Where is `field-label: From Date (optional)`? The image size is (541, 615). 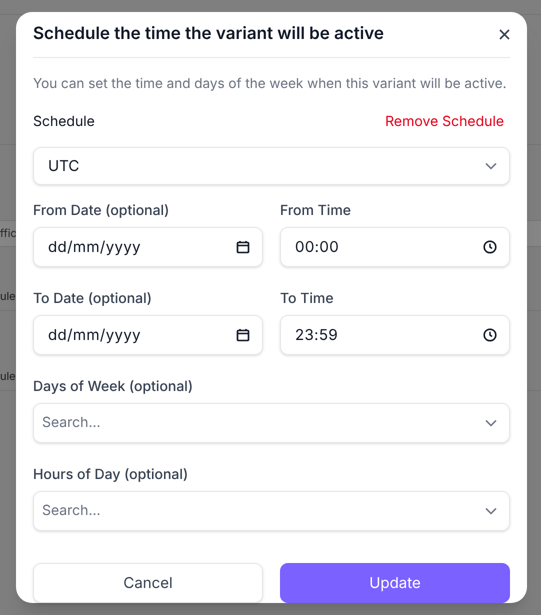 field-label: From Date (optional) is located at coordinates (101, 211).